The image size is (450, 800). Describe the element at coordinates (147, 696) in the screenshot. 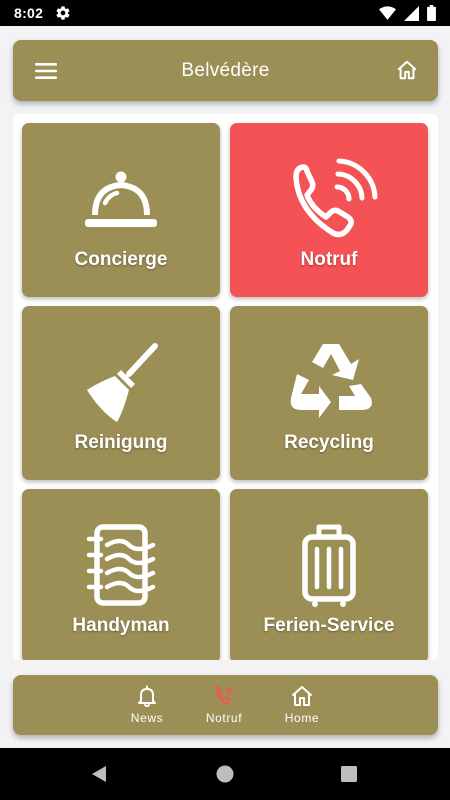

I see `bell-icon` at that location.